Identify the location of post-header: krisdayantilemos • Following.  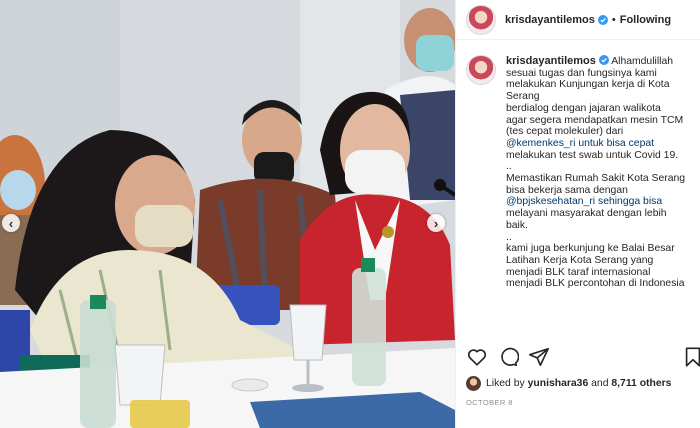
(578, 20).